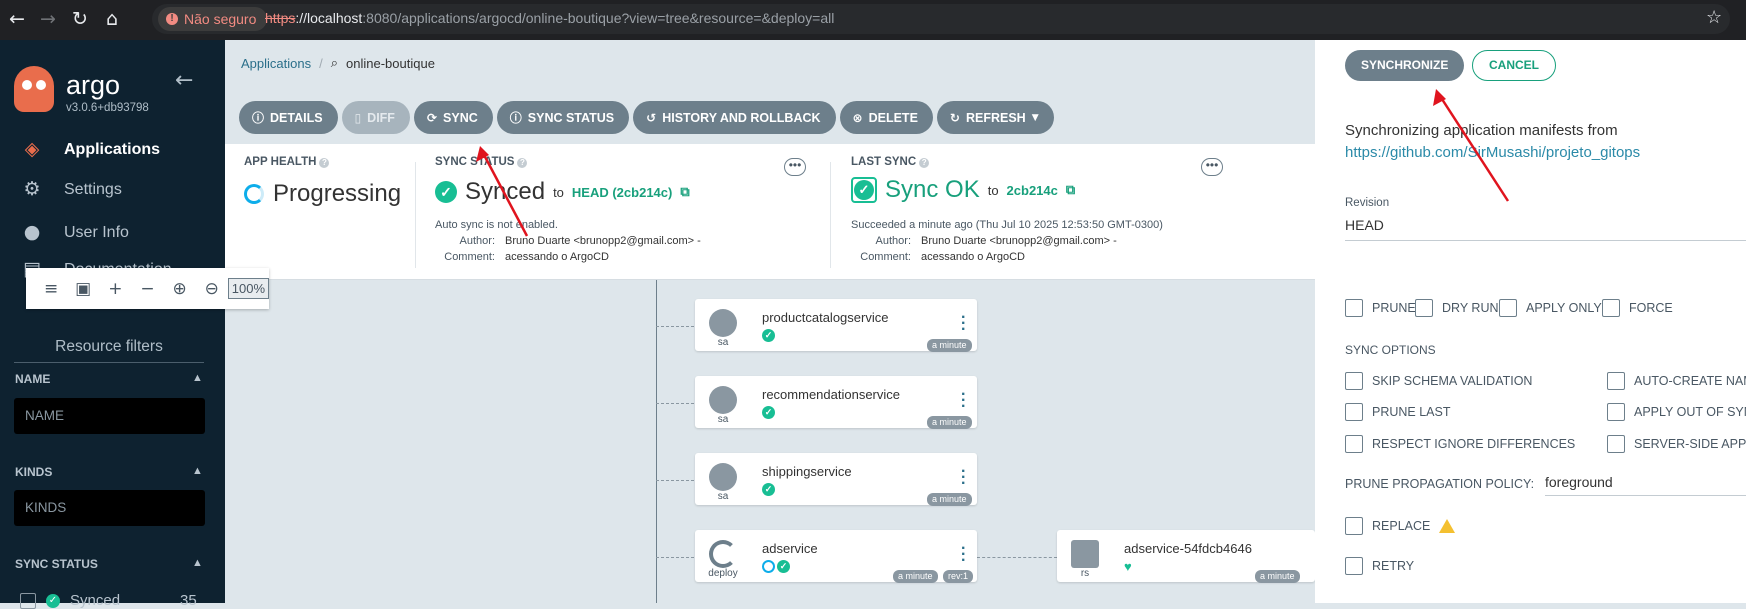 The width and height of the screenshot is (1746, 609). Describe the element at coordinates (1438, 381) in the screenshot. I see `skip-schema-option: SKIP SCHEMA VALIDATION` at that location.